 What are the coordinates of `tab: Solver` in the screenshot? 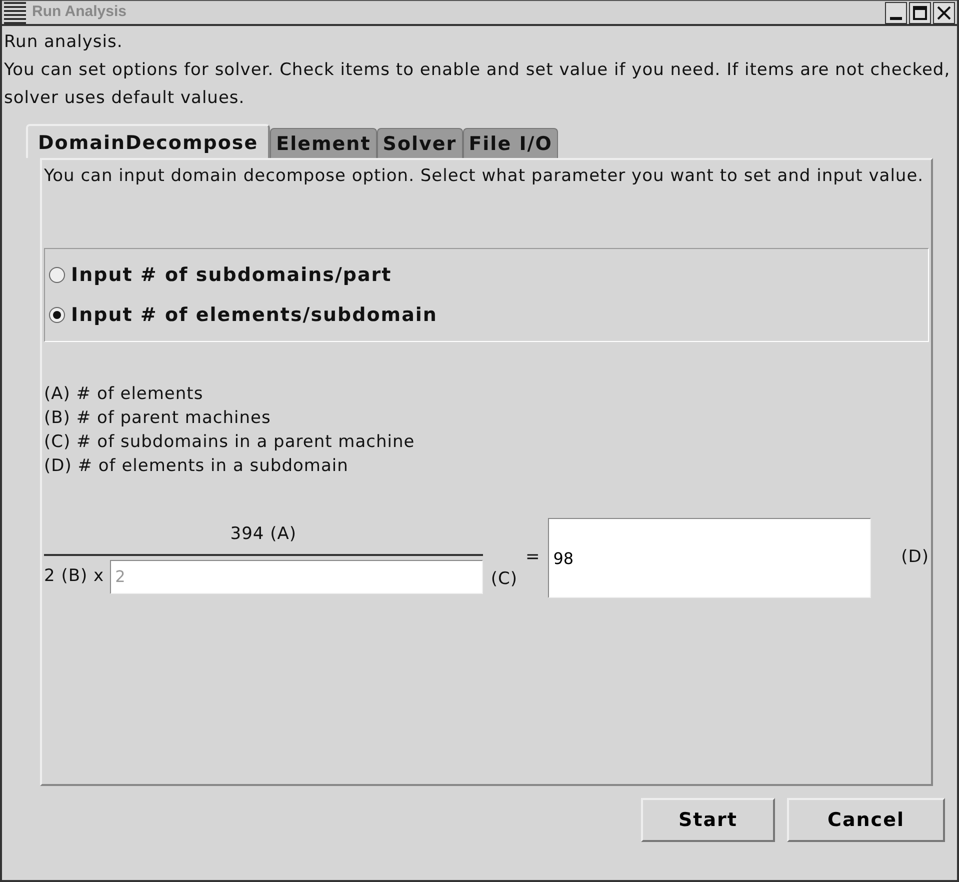 It's located at (419, 143).